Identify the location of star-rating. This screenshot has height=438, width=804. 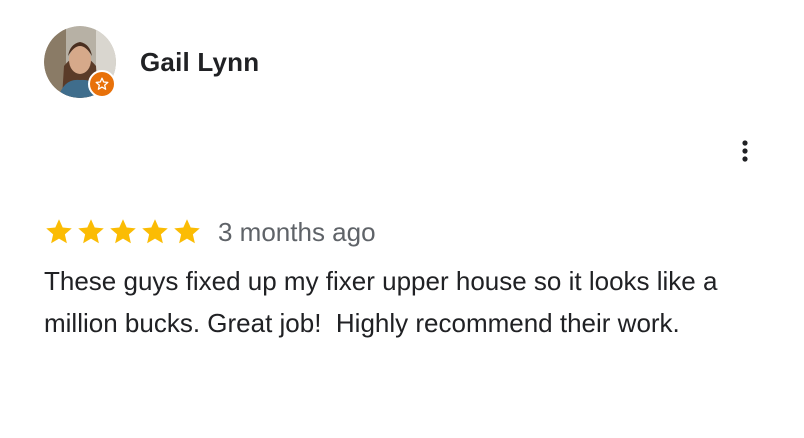
(123, 232).